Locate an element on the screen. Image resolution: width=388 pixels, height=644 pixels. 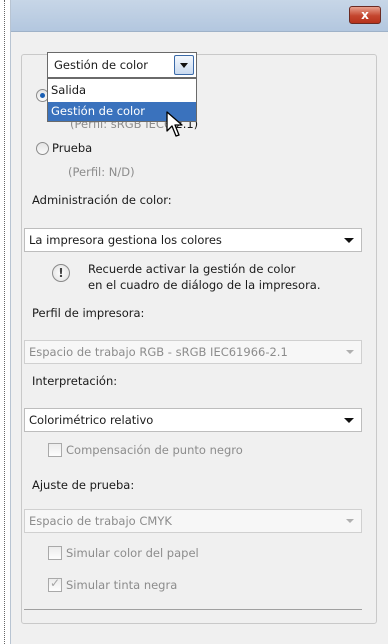
paper-color-checkbox is located at coordinates (55, 553).